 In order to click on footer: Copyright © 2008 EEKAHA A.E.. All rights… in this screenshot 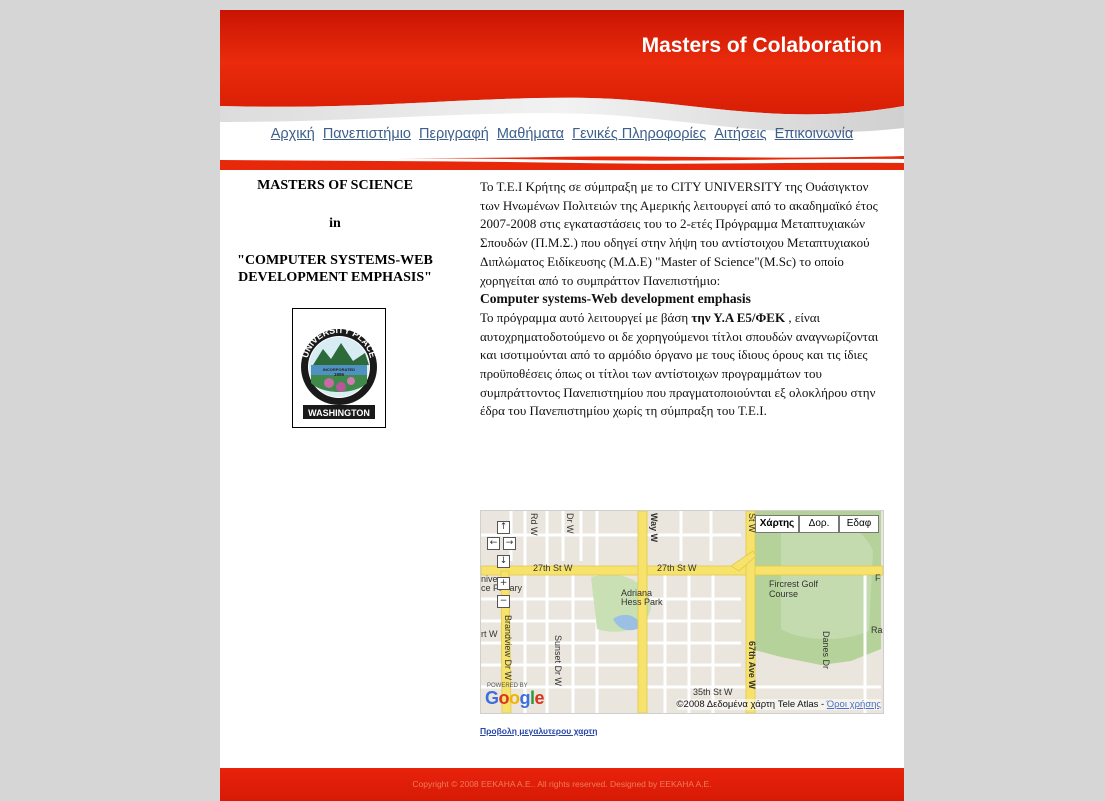, I will do `click(562, 784)`.